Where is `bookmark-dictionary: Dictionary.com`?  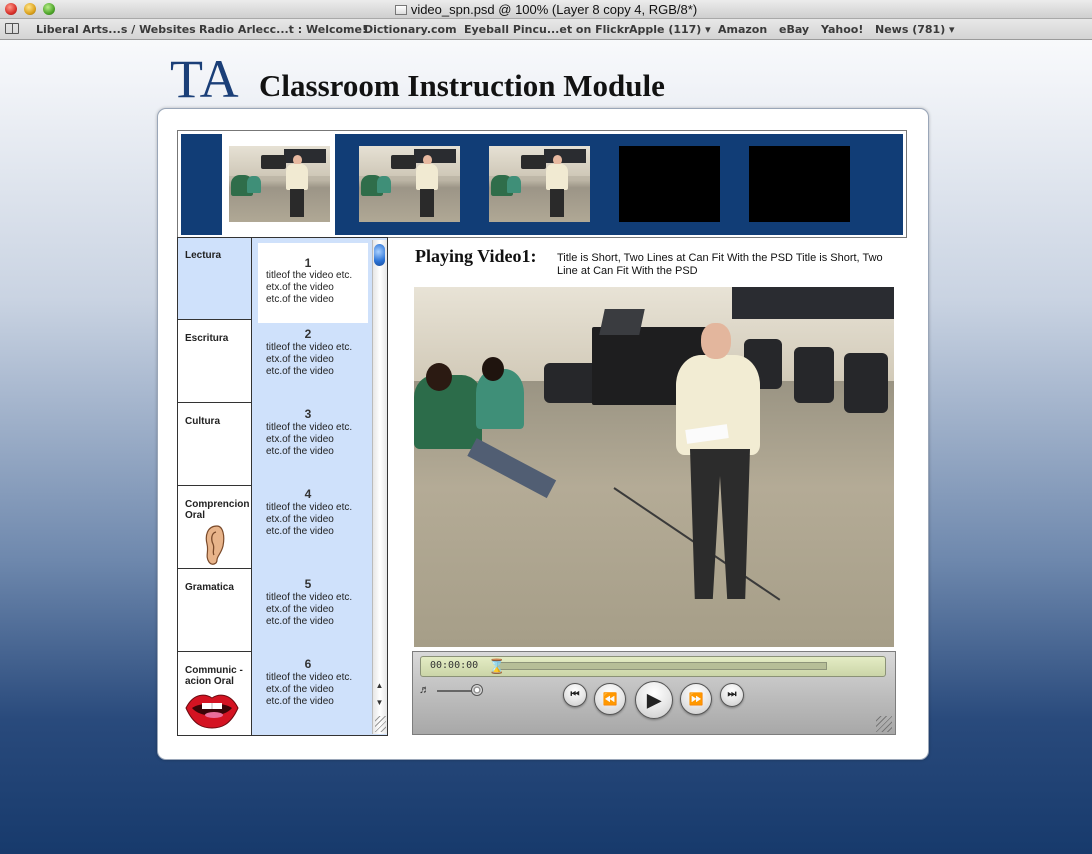 bookmark-dictionary: Dictionary.com is located at coordinates (410, 29).